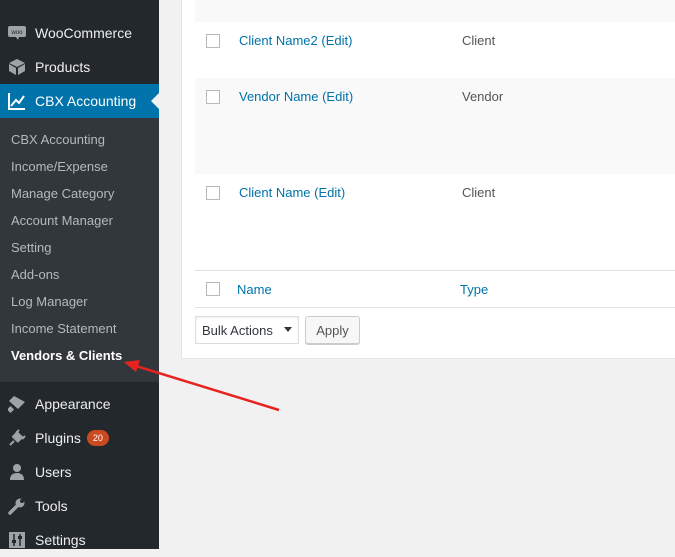 This screenshot has width=675, height=557. I want to click on menu-tools-label: Tools, so click(51, 506).